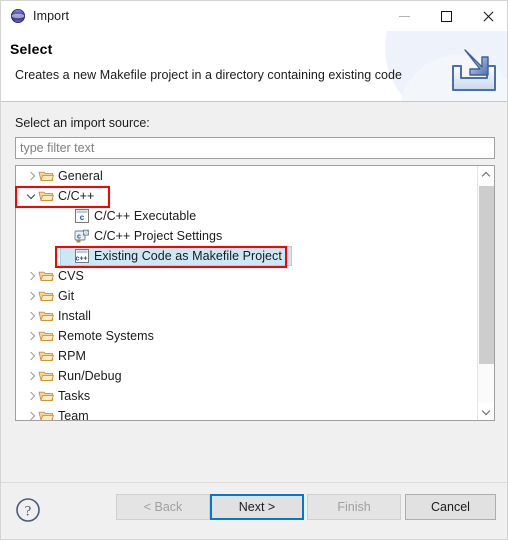 Image resolution: width=508 pixels, height=540 pixels. I want to click on chevron-up-icon, so click(486, 174).